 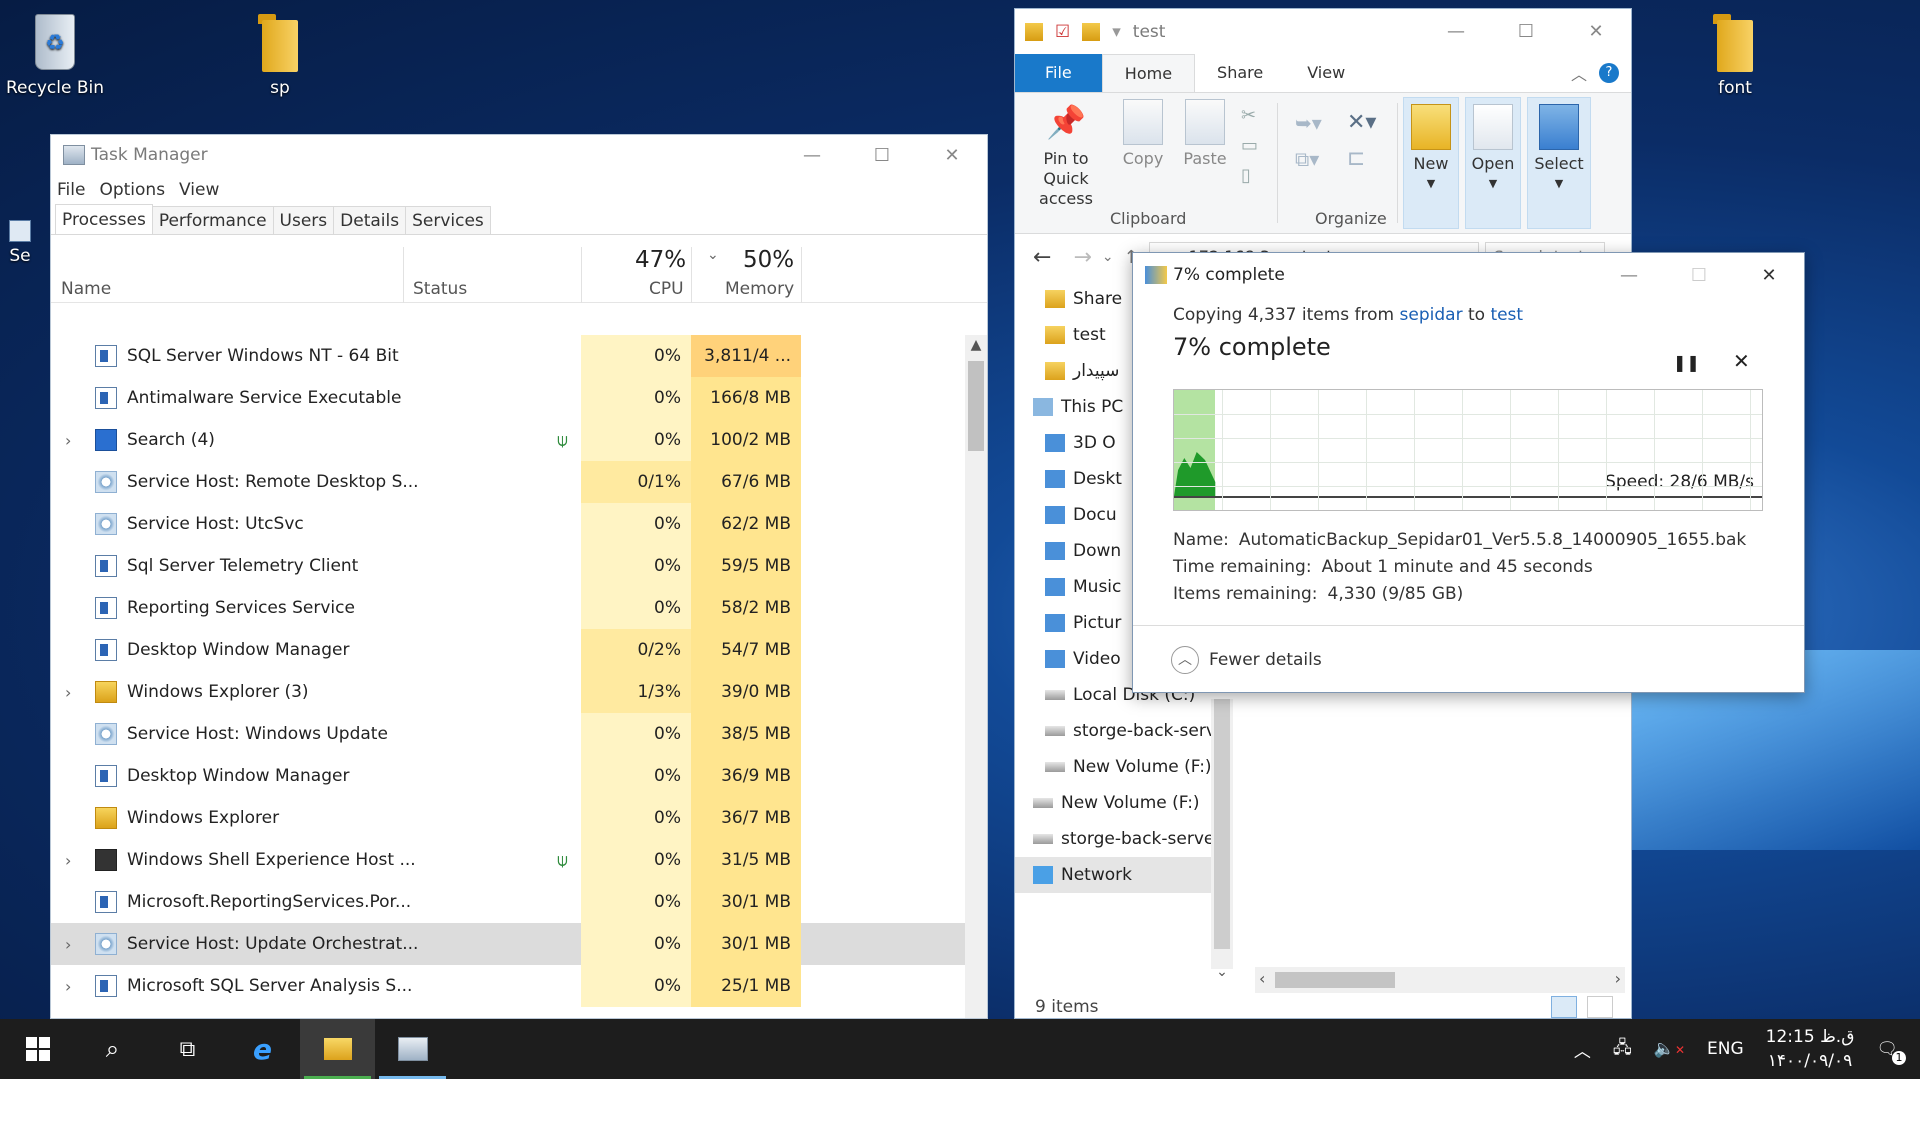 I want to click on network-icon: 🖧, so click(x=1622, y=1049).